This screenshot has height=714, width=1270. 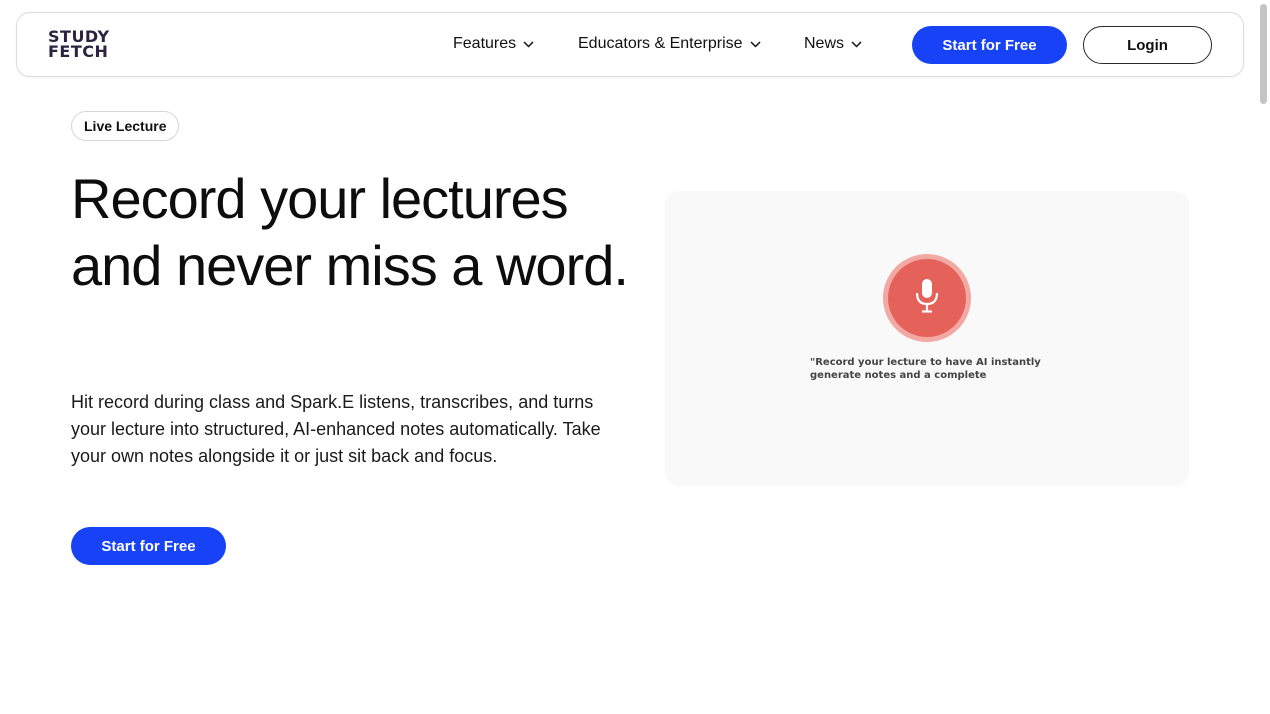 What do you see at coordinates (660, 43) in the screenshot?
I see `nav-educators-label: Educators & Enterprise` at bounding box center [660, 43].